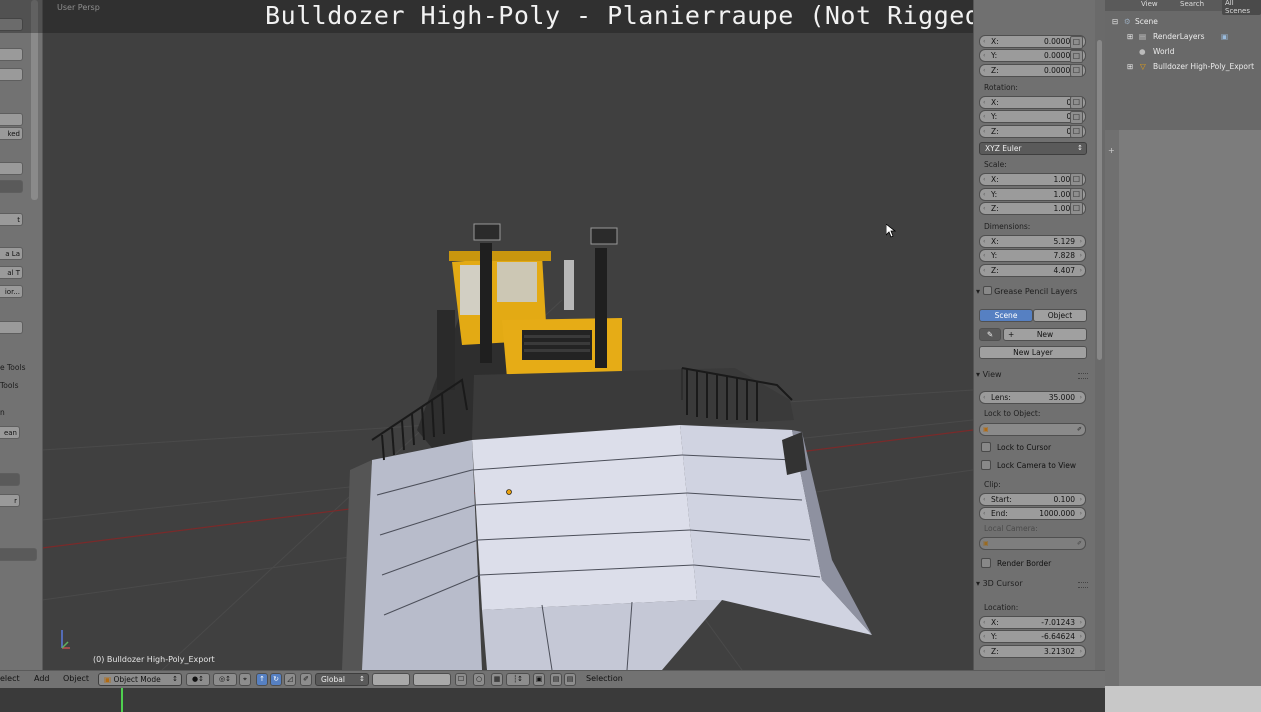 The width and height of the screenshot is (1261, 712). I want to click on collapse-triangle-icon: ▾, so click(978, 291).